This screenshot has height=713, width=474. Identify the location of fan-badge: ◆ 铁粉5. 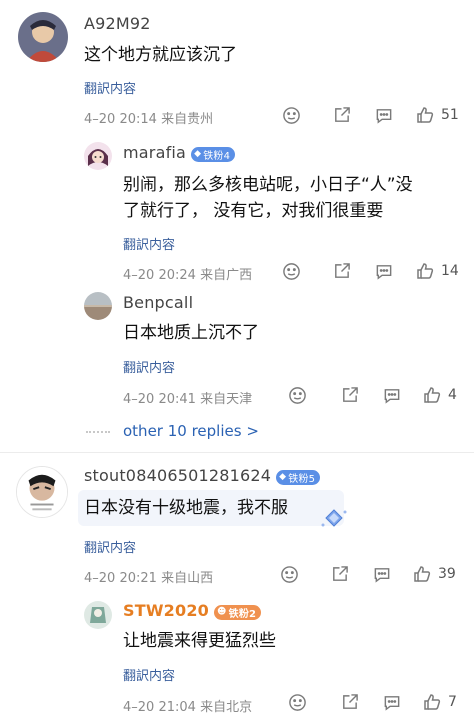
(298, 477).